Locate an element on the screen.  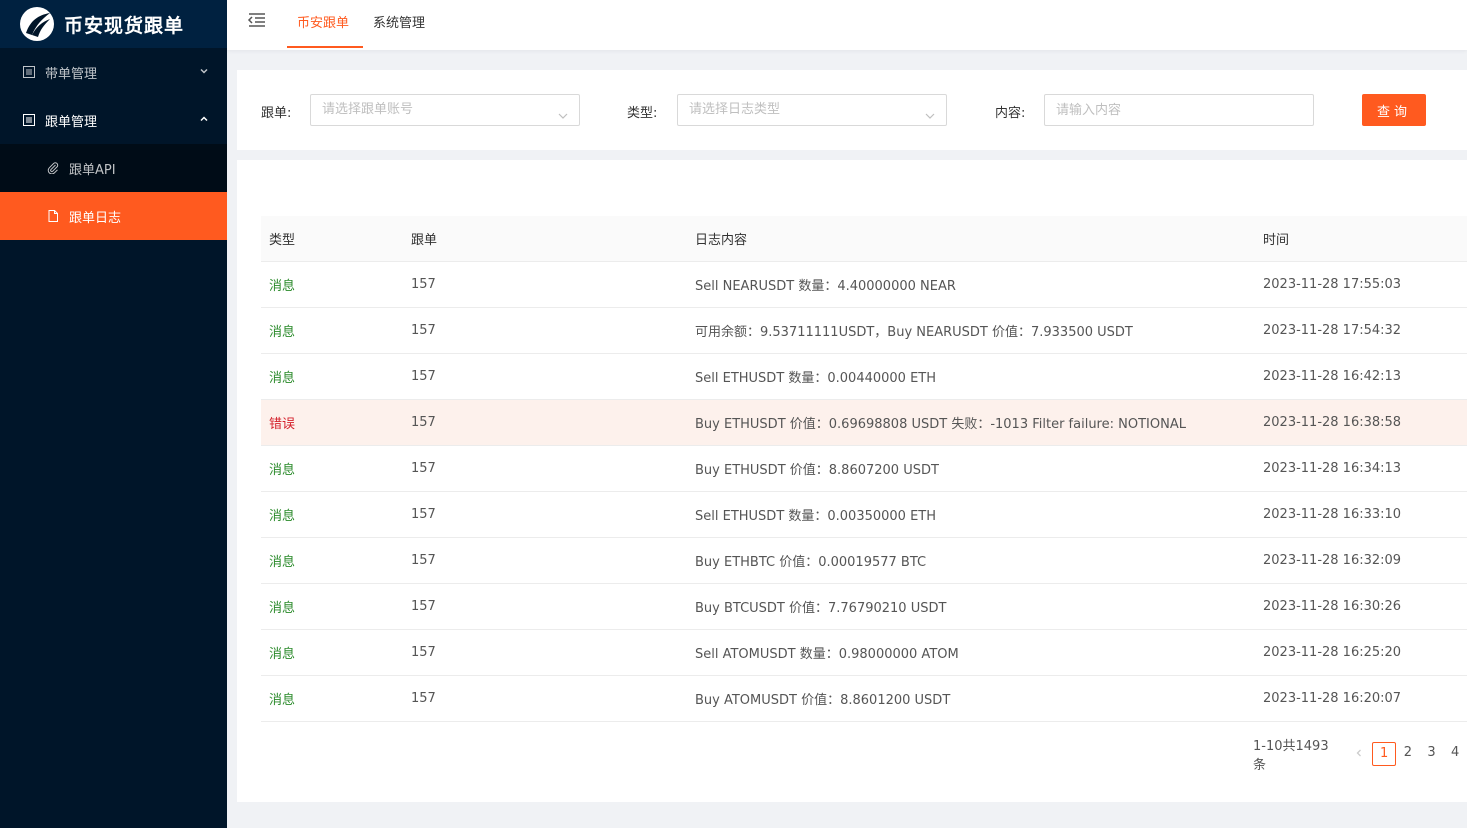
submenu-follow: 跟单API 跟单日志 is located at coordinates (113, 192).